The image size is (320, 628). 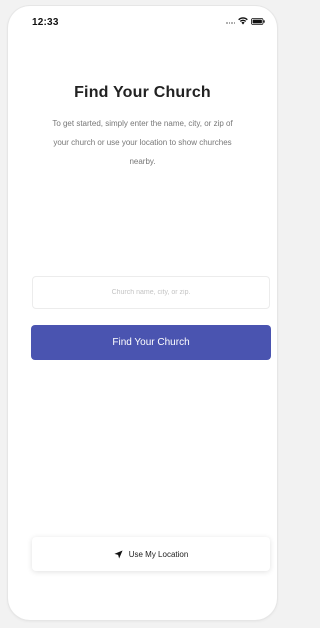 I want to click on battery-icon, so click(x=258, y=21).